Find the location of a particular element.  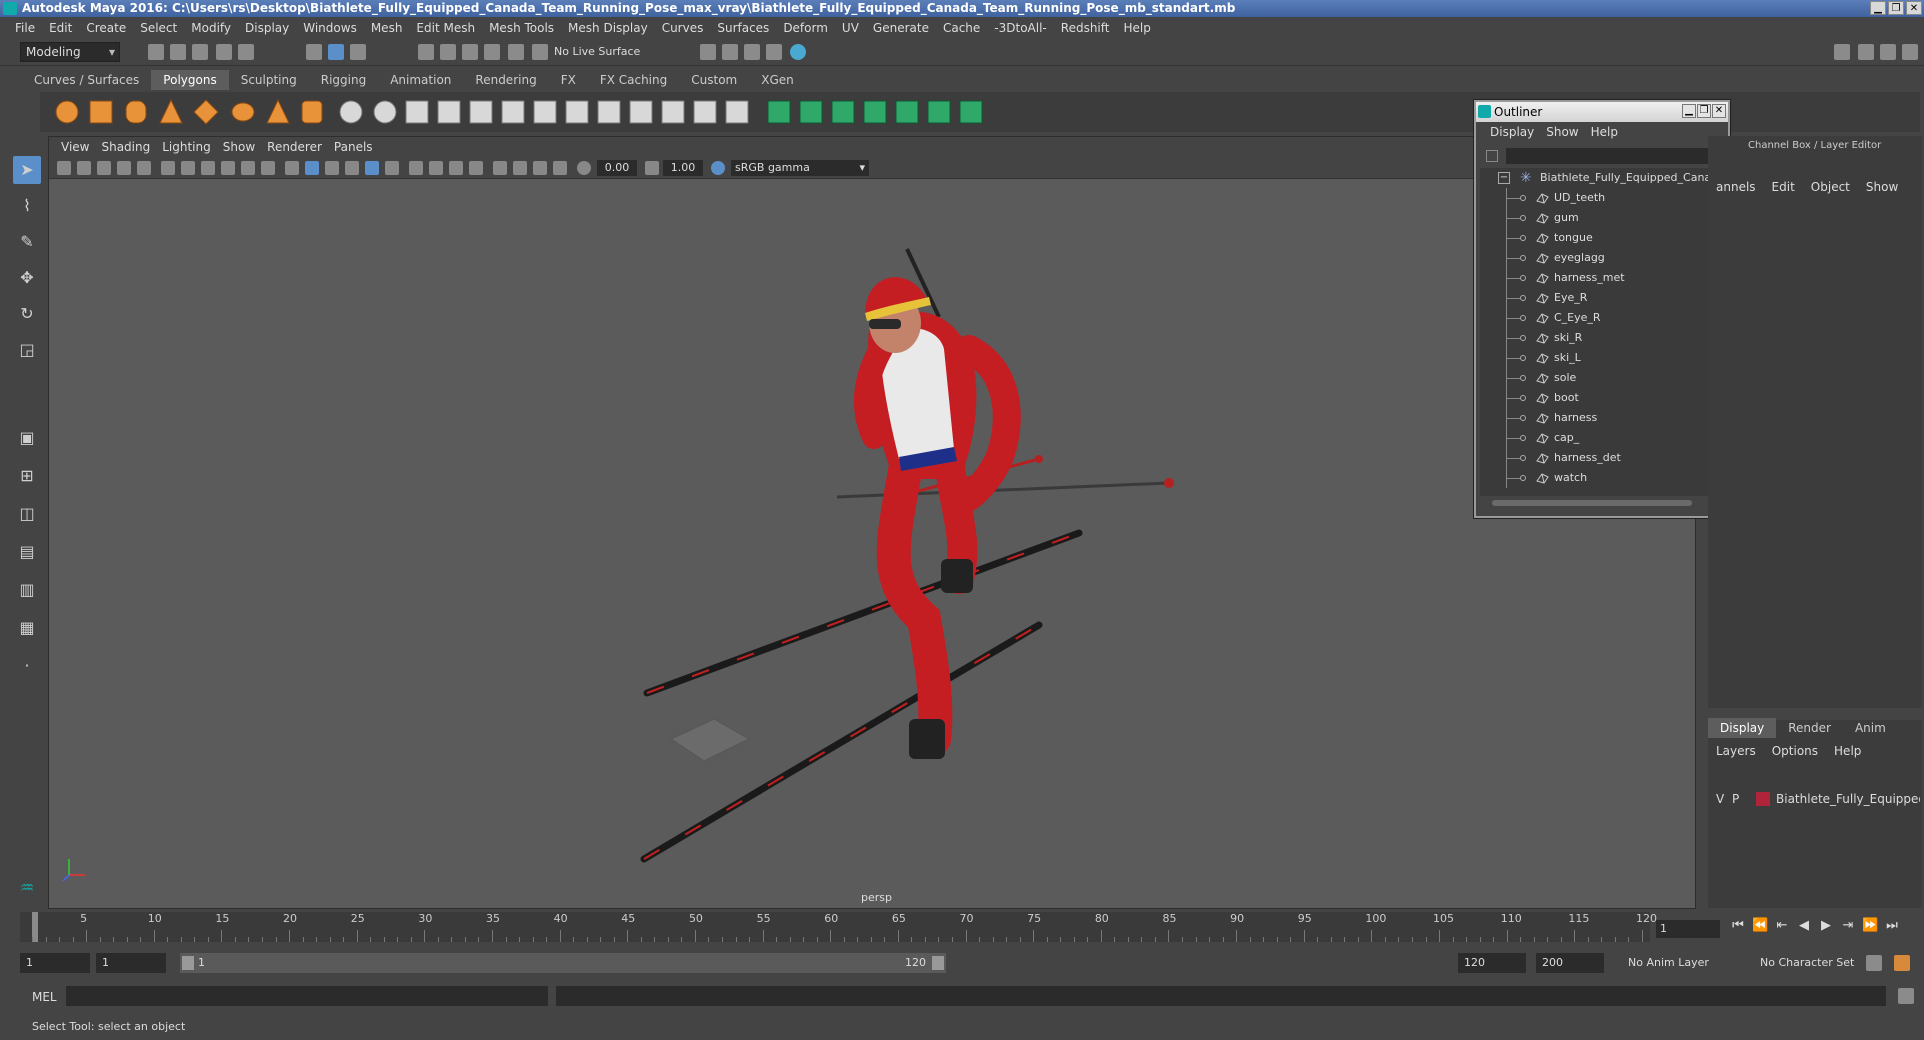

outliner-menu-help: Help is located at coordinates (1604, 132).